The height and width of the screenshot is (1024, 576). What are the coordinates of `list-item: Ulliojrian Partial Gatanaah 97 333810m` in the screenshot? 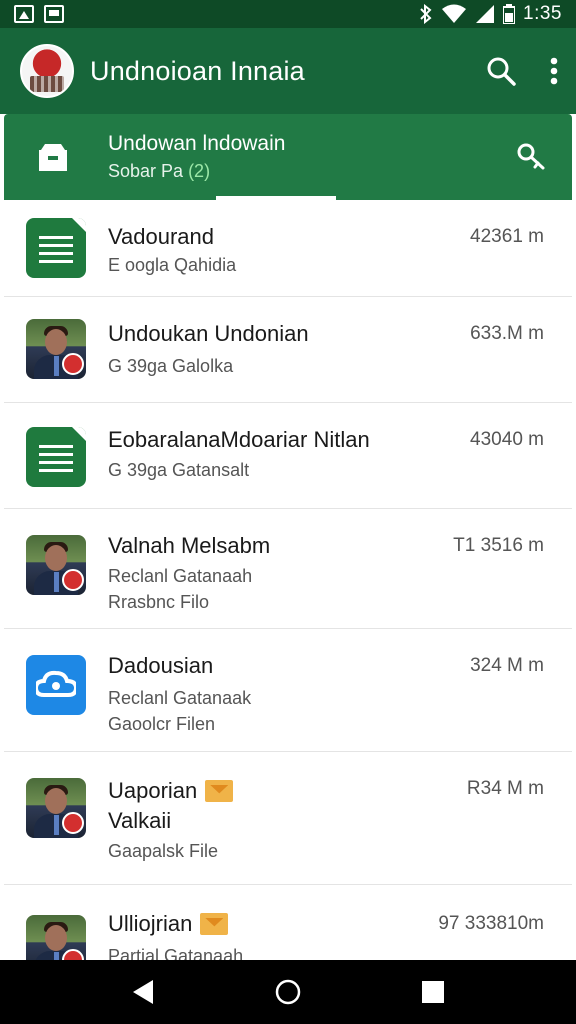 It's located at (288, 922).